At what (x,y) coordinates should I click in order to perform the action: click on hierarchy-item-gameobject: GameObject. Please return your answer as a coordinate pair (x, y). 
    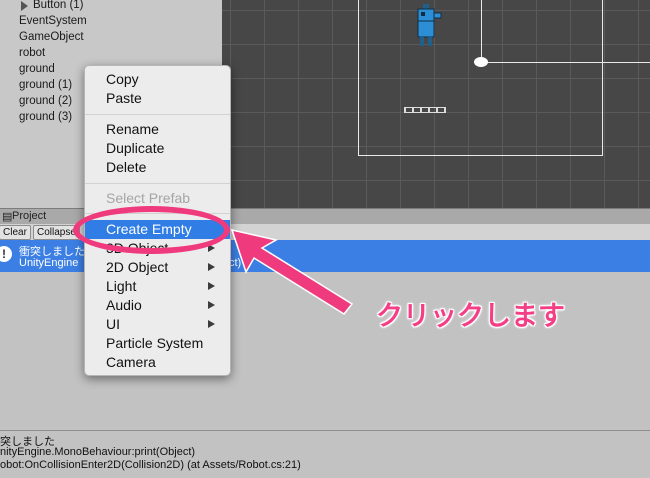
    Looking at the image, I should click on (51, 37).